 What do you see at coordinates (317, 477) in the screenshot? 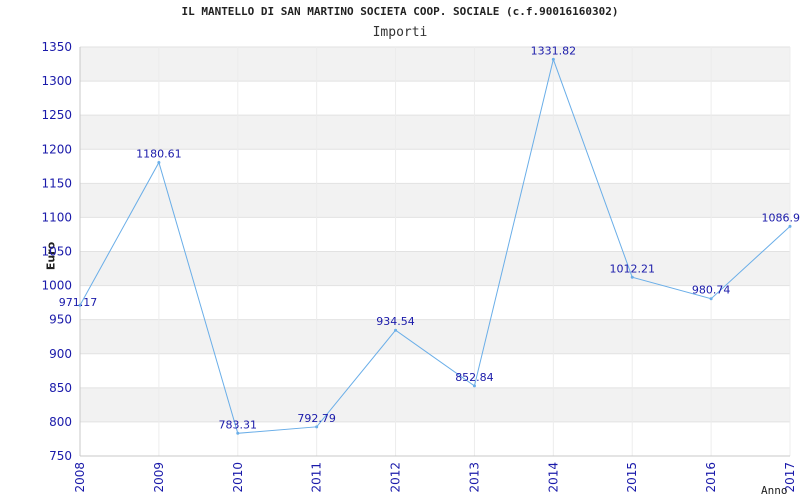
I see `x-tick-label: 2011` at bounding box center [317, 477].